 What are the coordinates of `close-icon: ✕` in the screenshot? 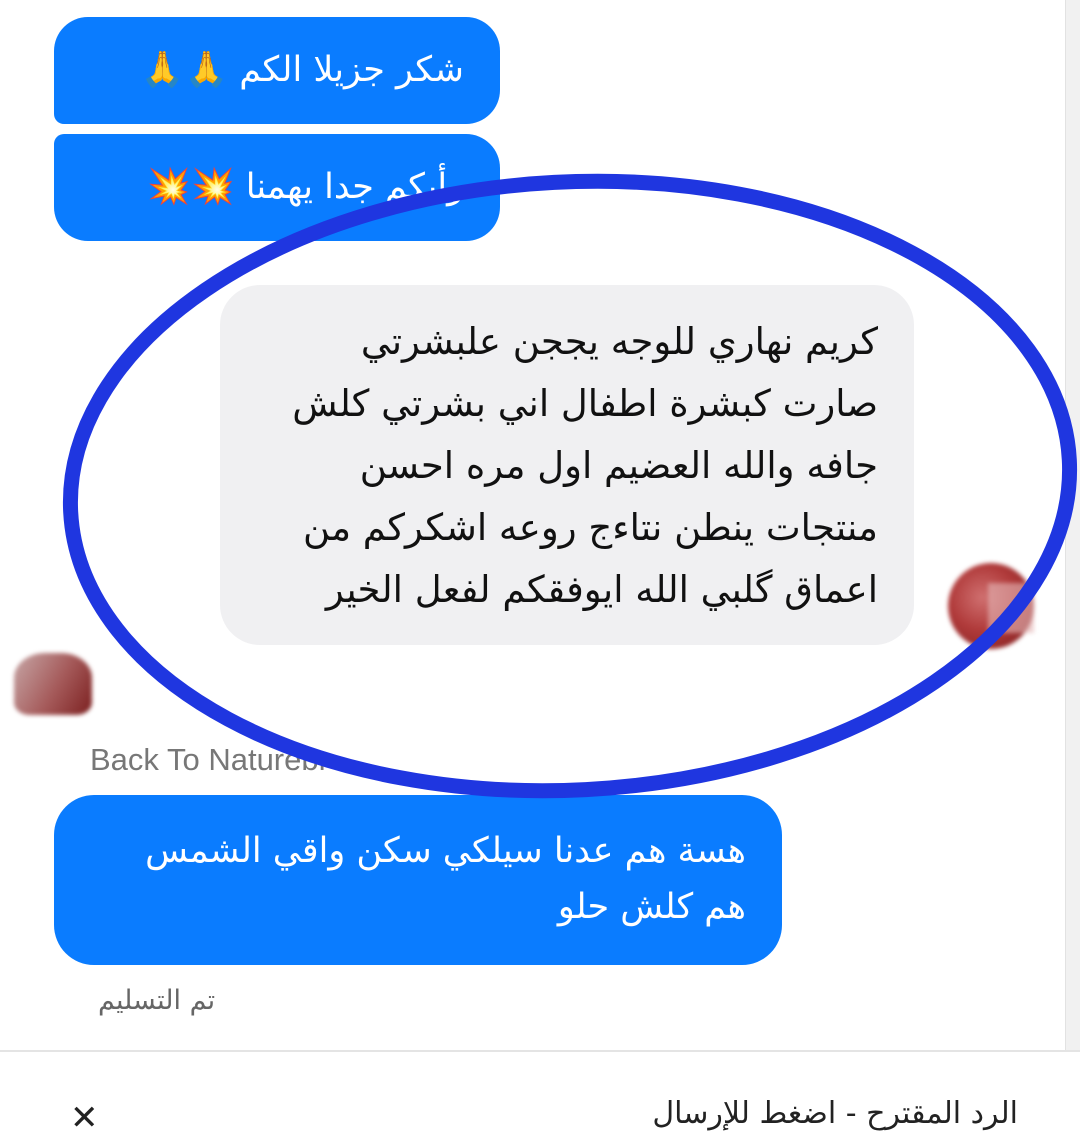 It's located at (84, 1118).